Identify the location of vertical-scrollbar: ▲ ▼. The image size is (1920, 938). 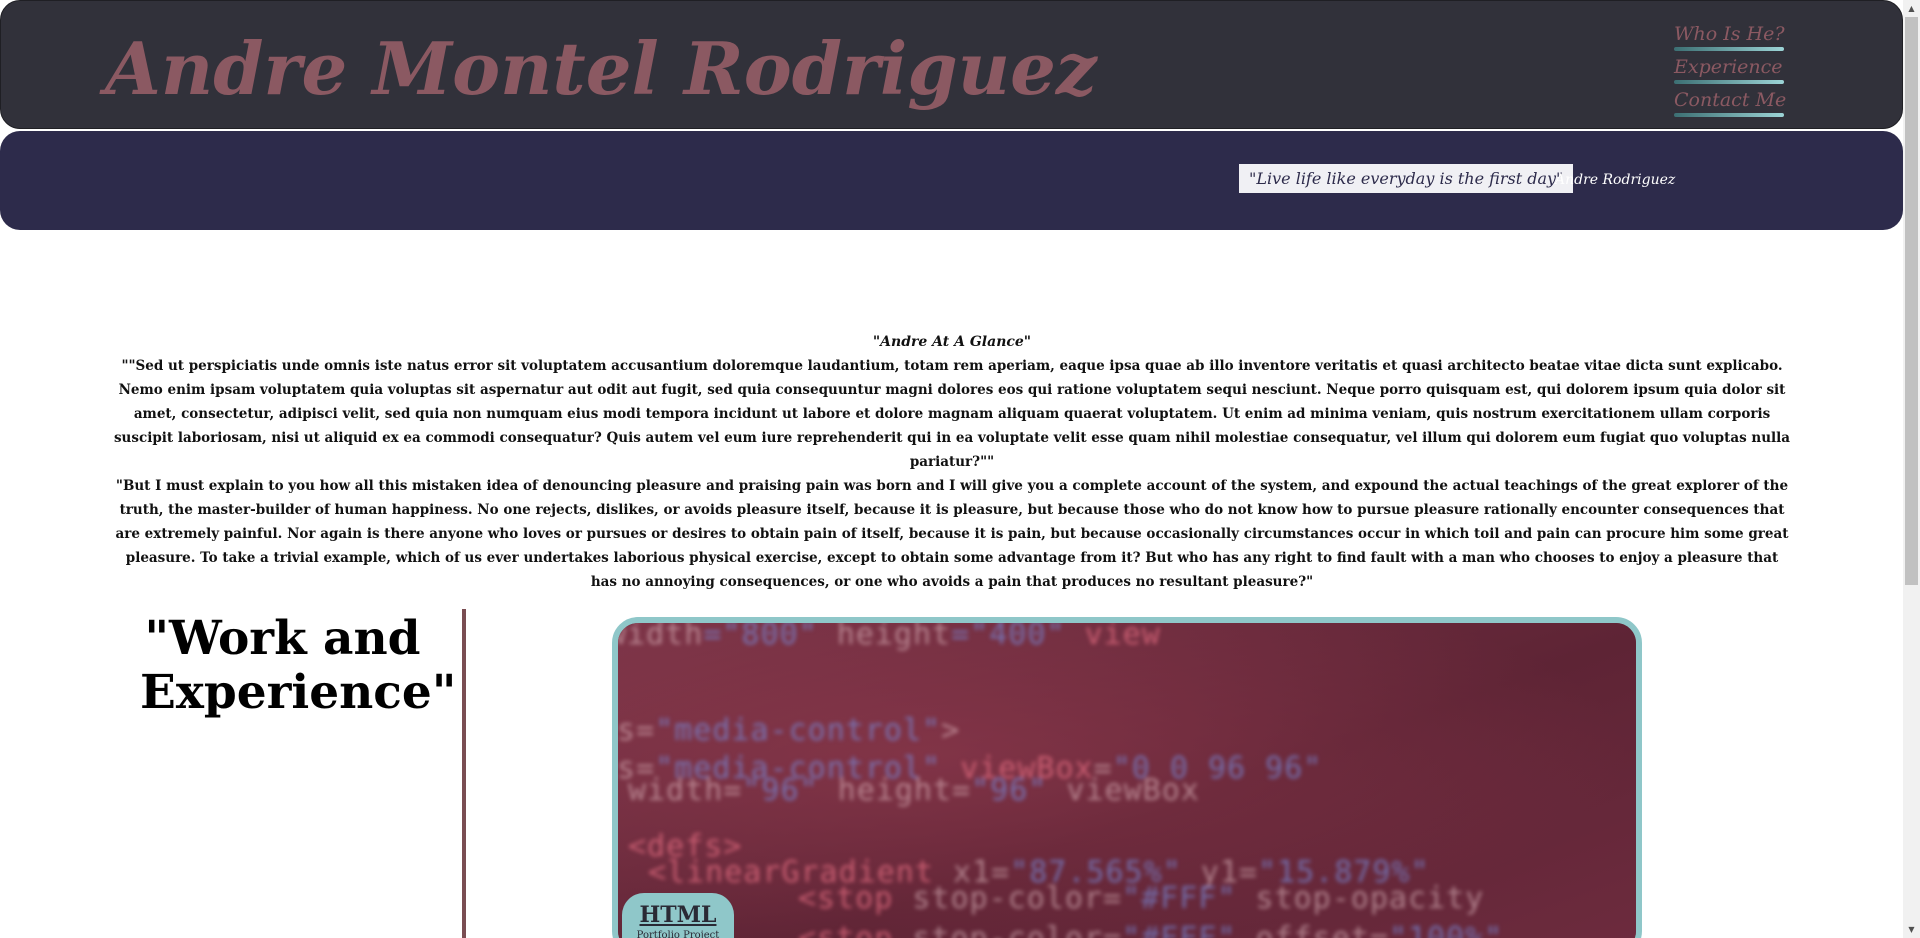
(1911, 469).